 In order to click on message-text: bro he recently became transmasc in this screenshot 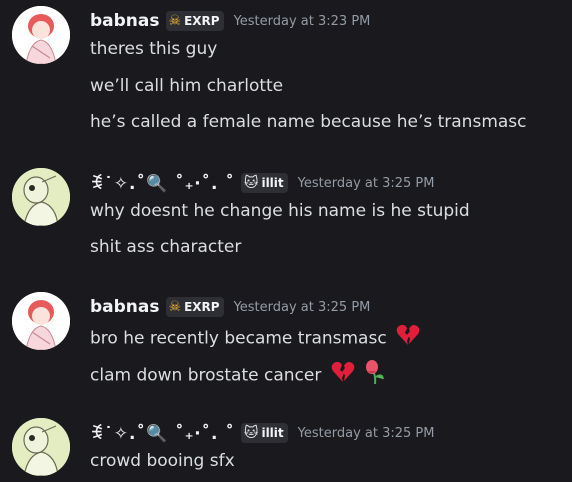, I will do `click(238, 338)`.